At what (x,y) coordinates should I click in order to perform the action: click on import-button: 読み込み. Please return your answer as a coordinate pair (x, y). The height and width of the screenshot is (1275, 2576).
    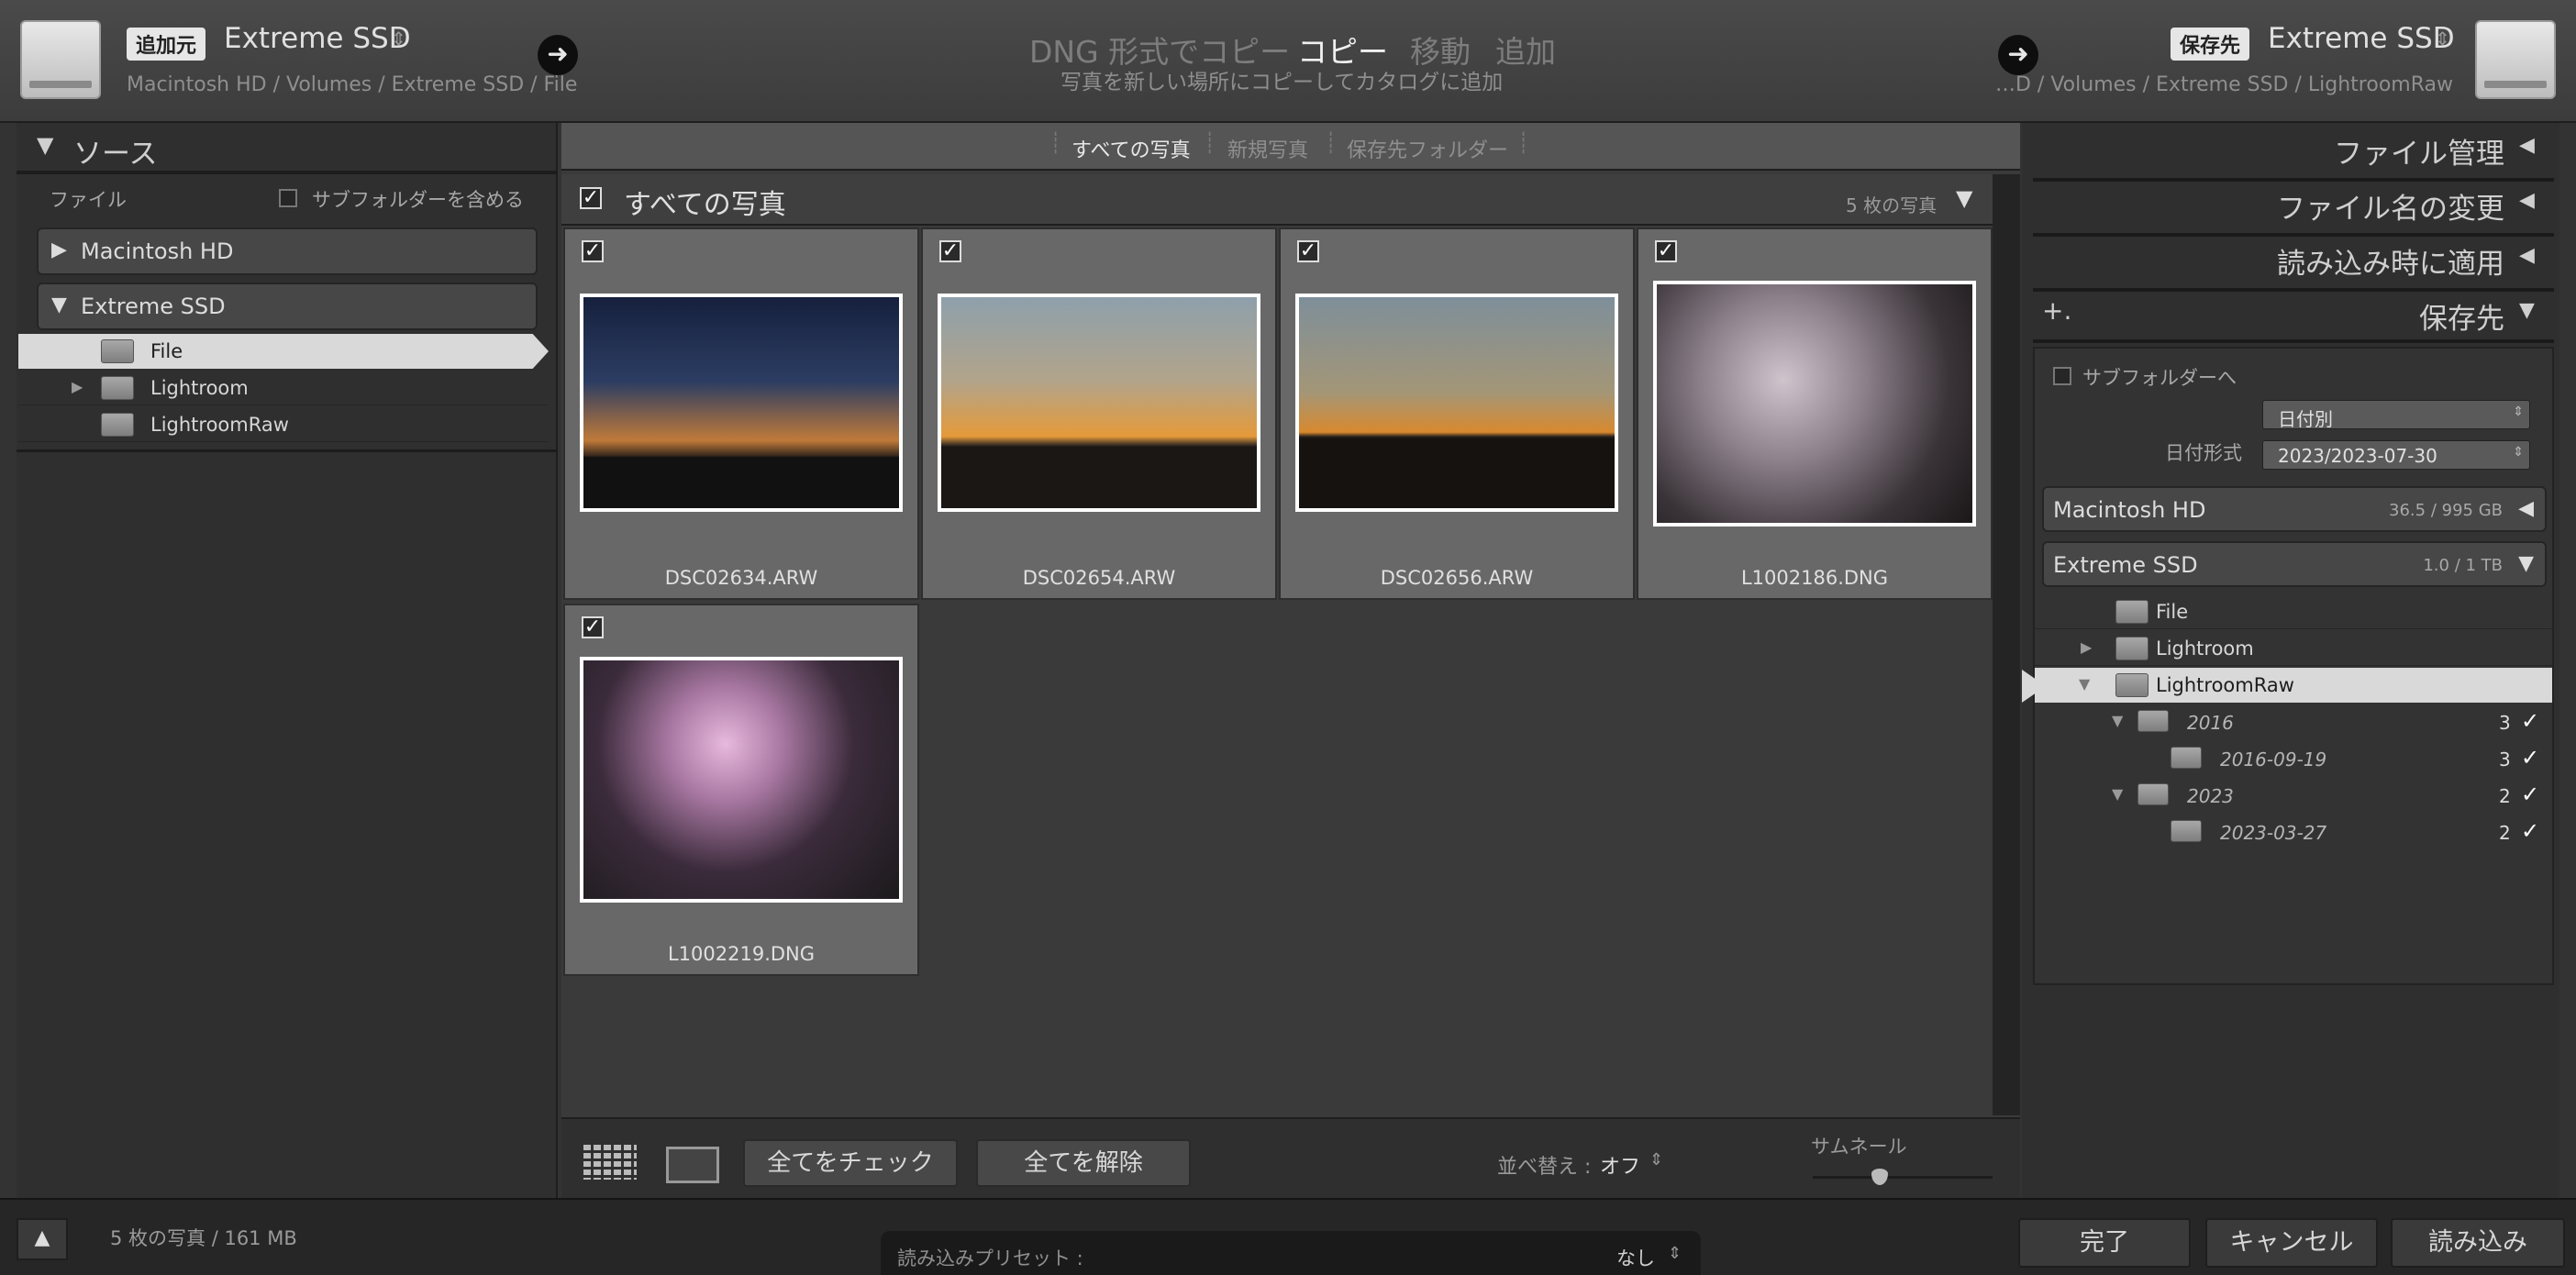
    Looking at the image, I should click on (2478, 1243).